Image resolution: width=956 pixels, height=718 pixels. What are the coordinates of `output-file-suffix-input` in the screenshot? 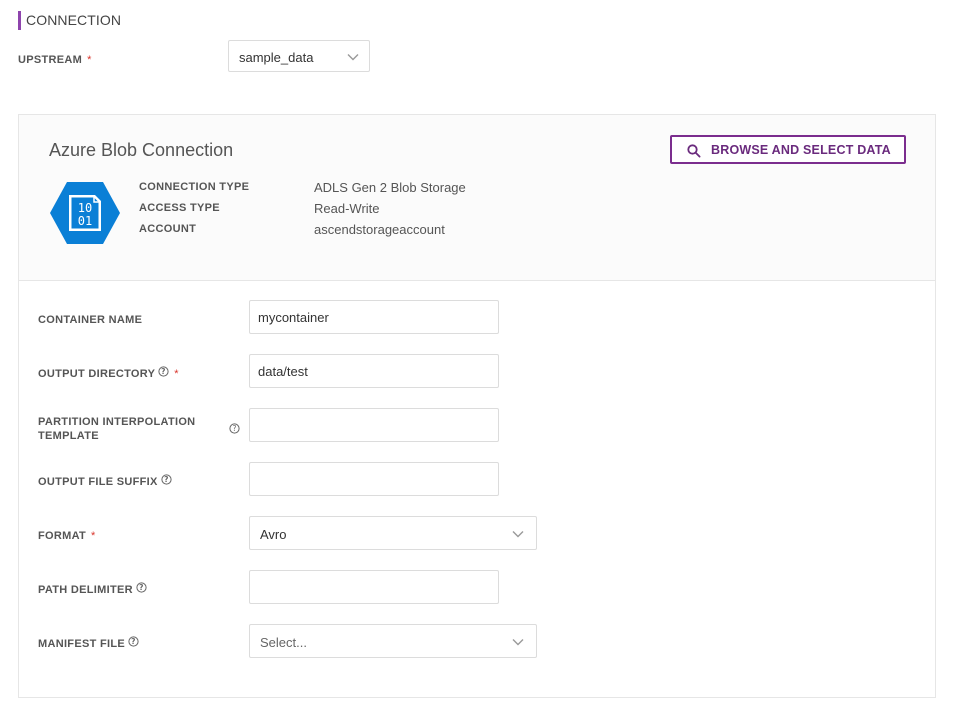 It's located at (374, 479).